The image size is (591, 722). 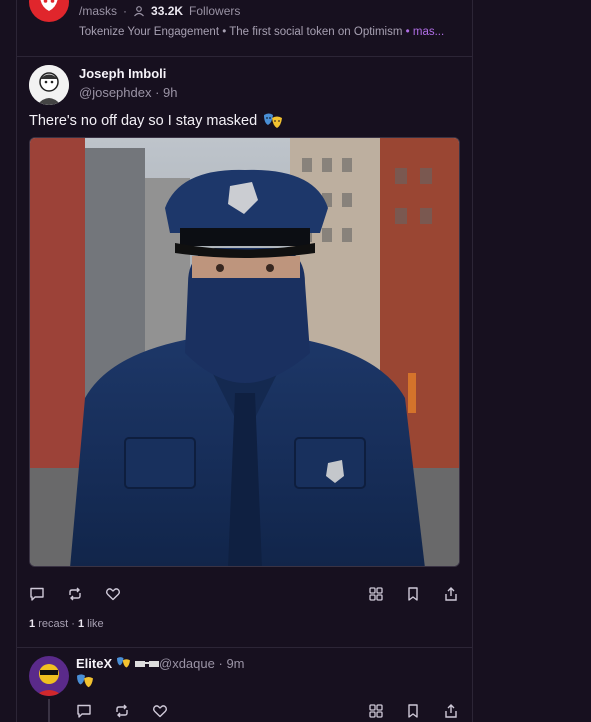 I want to click on reply-avatar, so click(x=49, y=676).